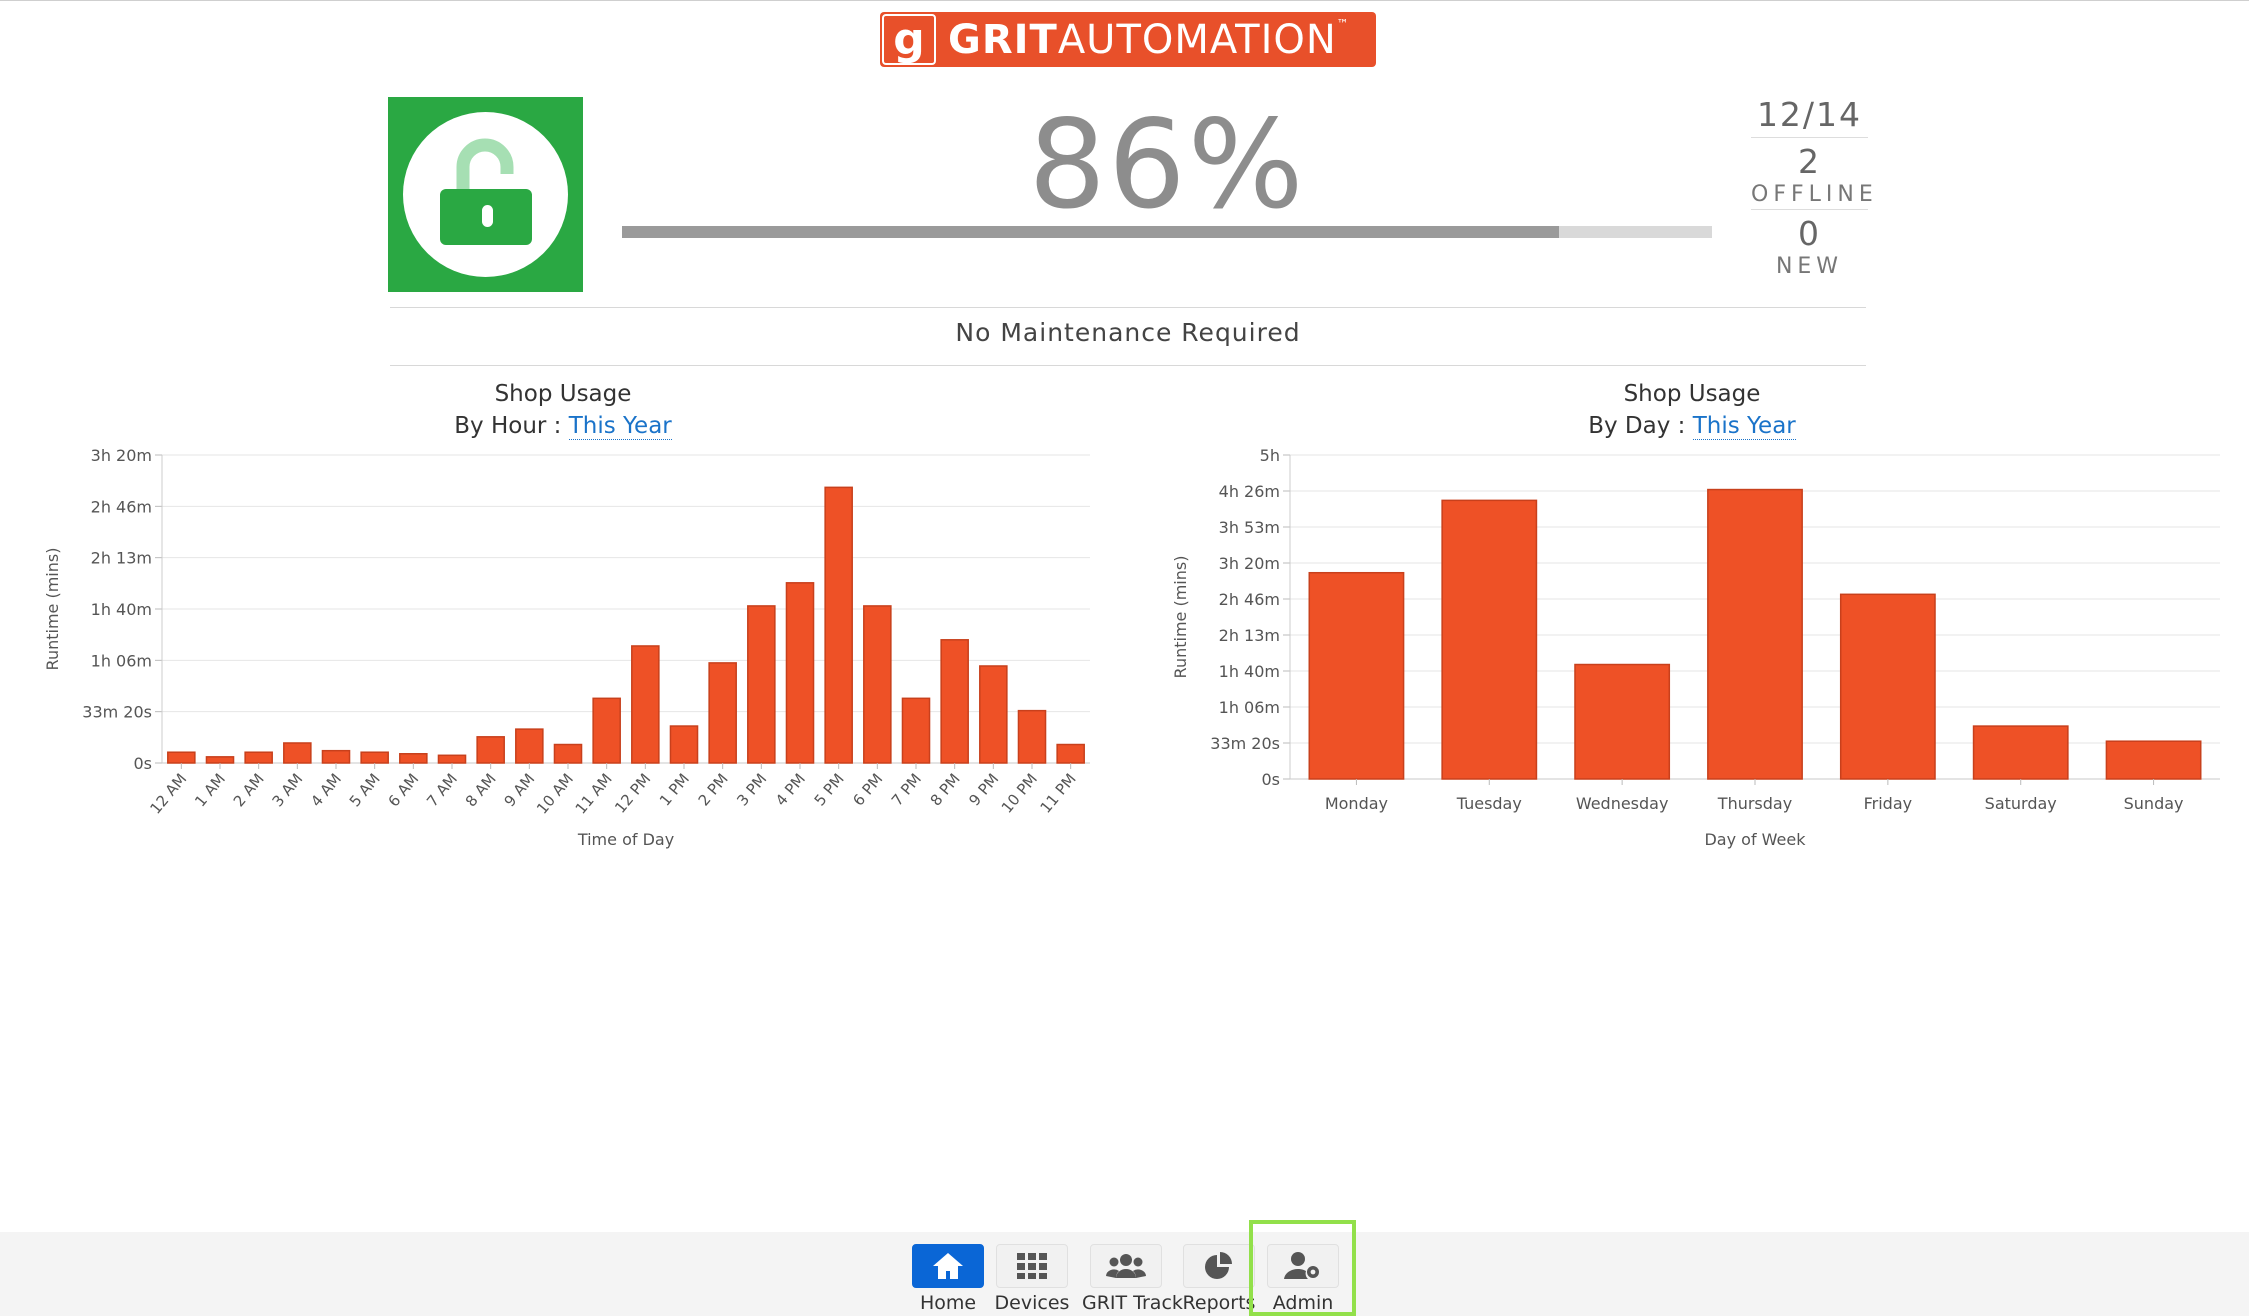 The height and width of the screenshot is (1316, 2249). What do you see at coordinates (1755, 839) in the screenshot?
I see `day-chart-xaxis-title: Day of Week` at bounding box center [1755, 839].